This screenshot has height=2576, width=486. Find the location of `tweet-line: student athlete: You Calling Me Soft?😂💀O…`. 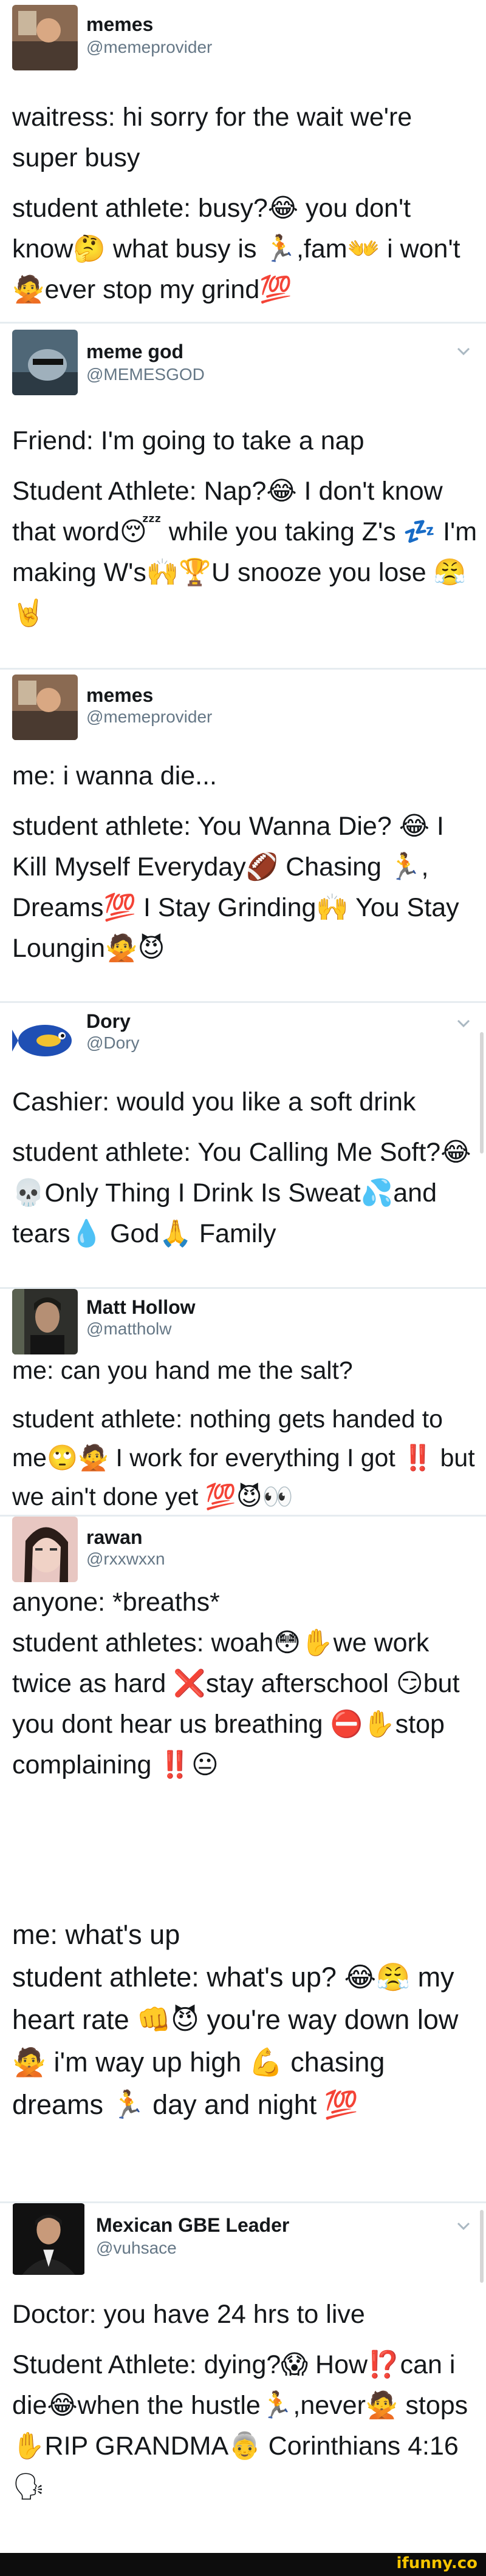

tweet-line: student athlete: You Calling Me Soft?😂💀O… is located at coordinates (242, 1193).